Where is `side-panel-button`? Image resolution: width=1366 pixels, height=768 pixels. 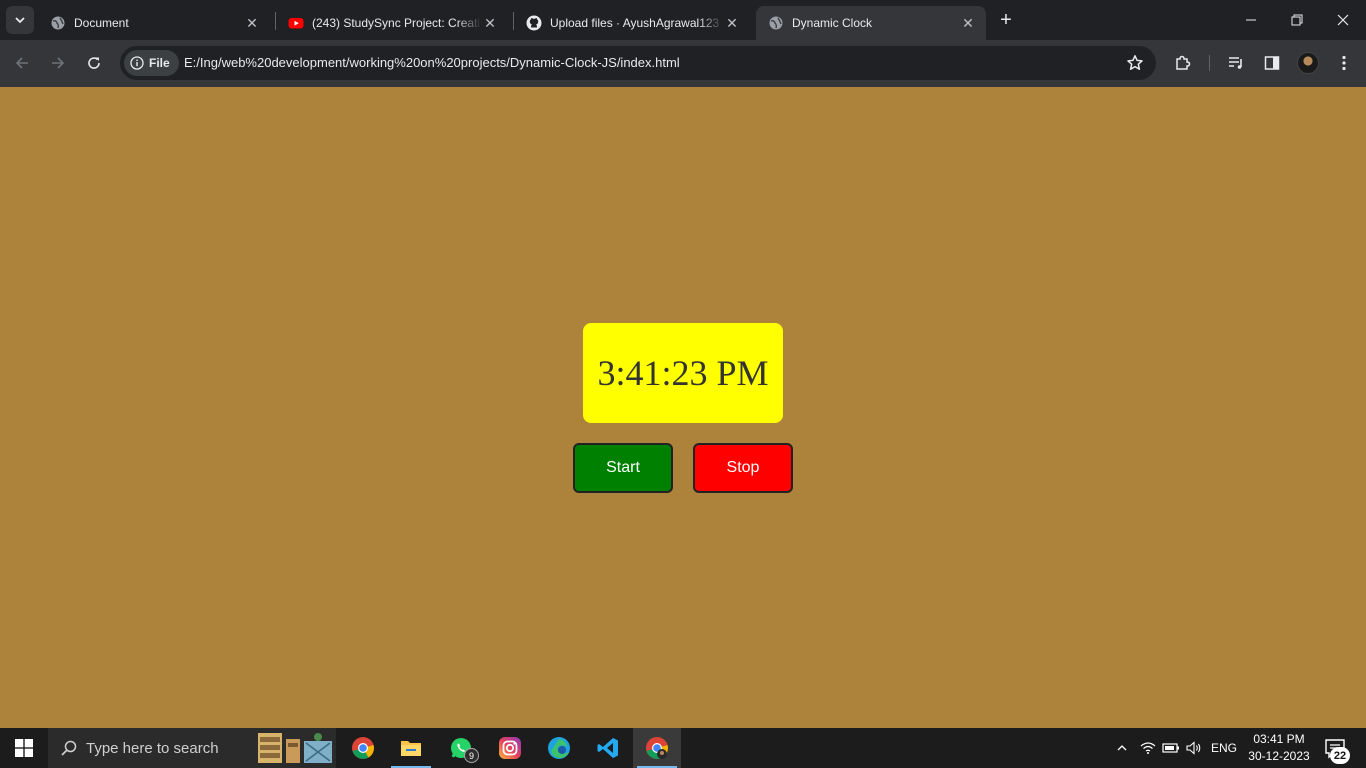 side-panel-button is located at coordinates (1272, 63).